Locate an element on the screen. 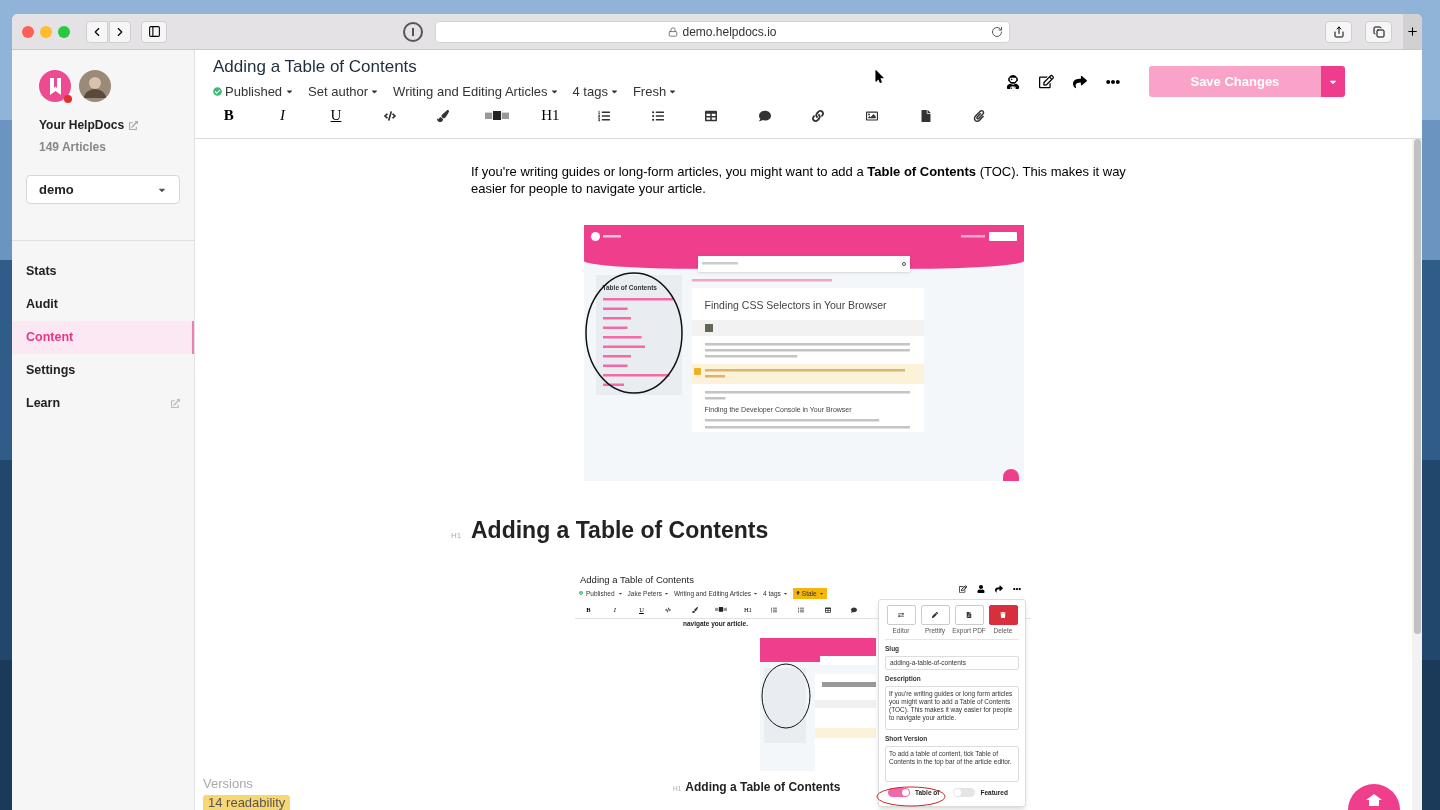 This screenshot has width=1440, height=810. brand-name: Your HelpDocs is located at coordinates (82, 125).